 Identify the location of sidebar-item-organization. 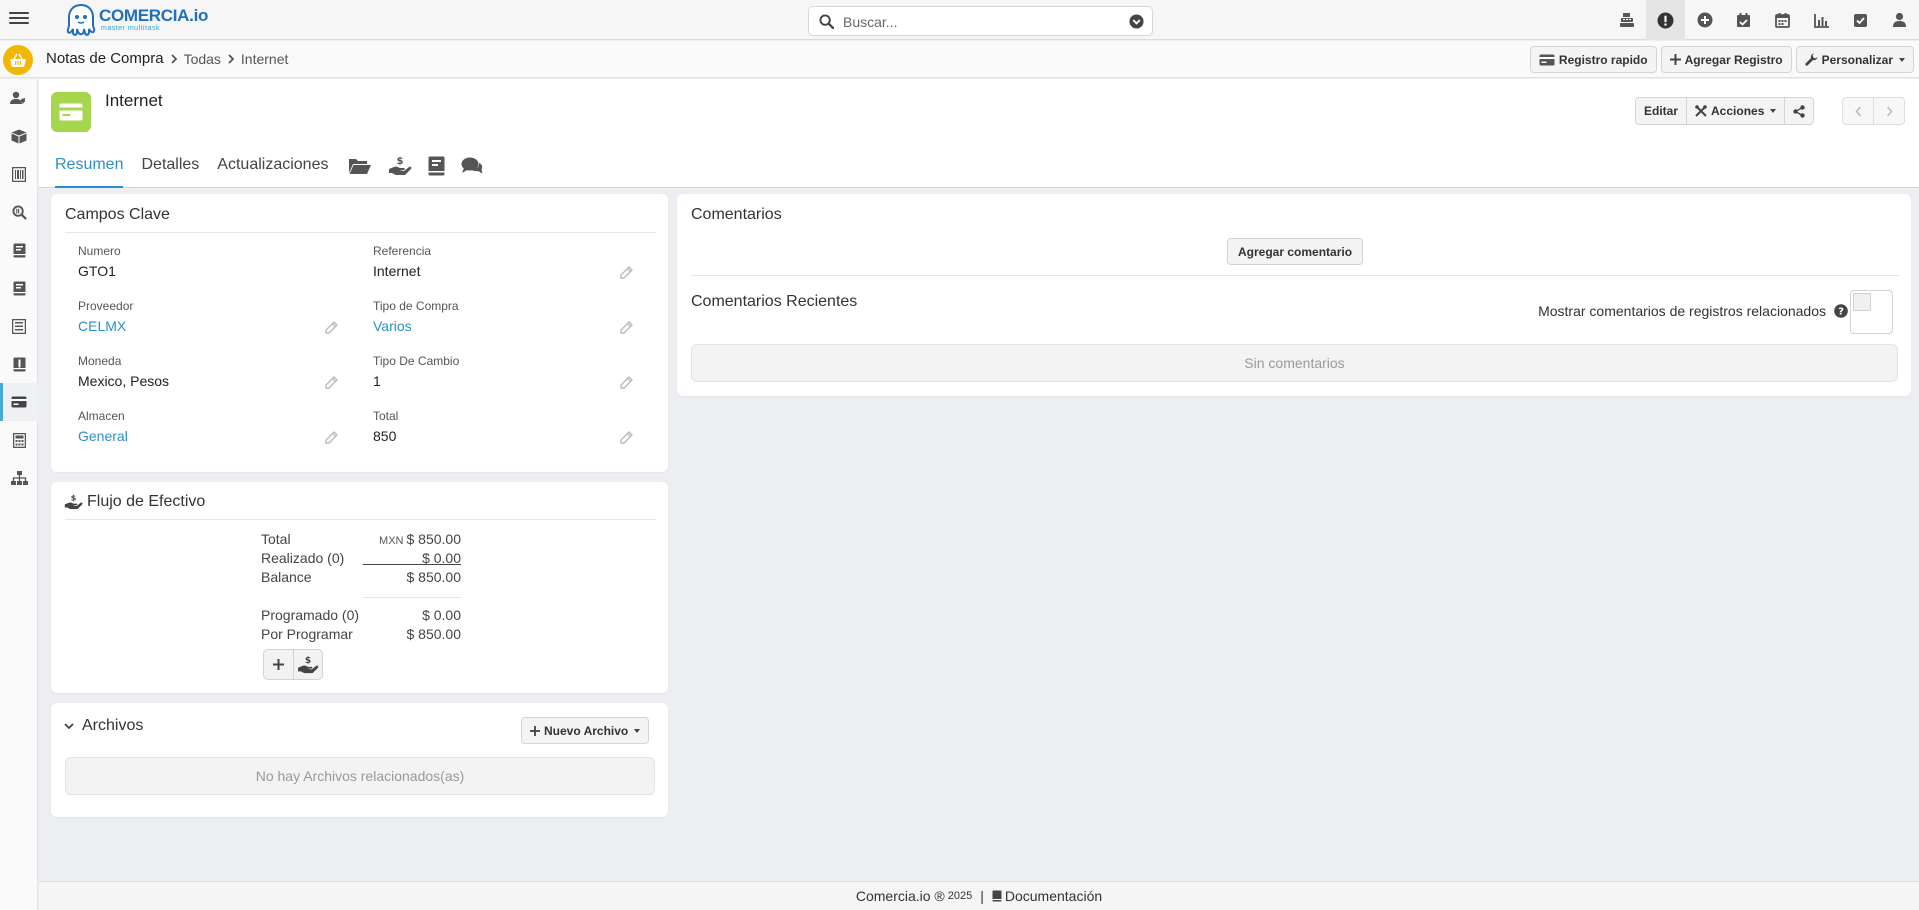
(19, 478).